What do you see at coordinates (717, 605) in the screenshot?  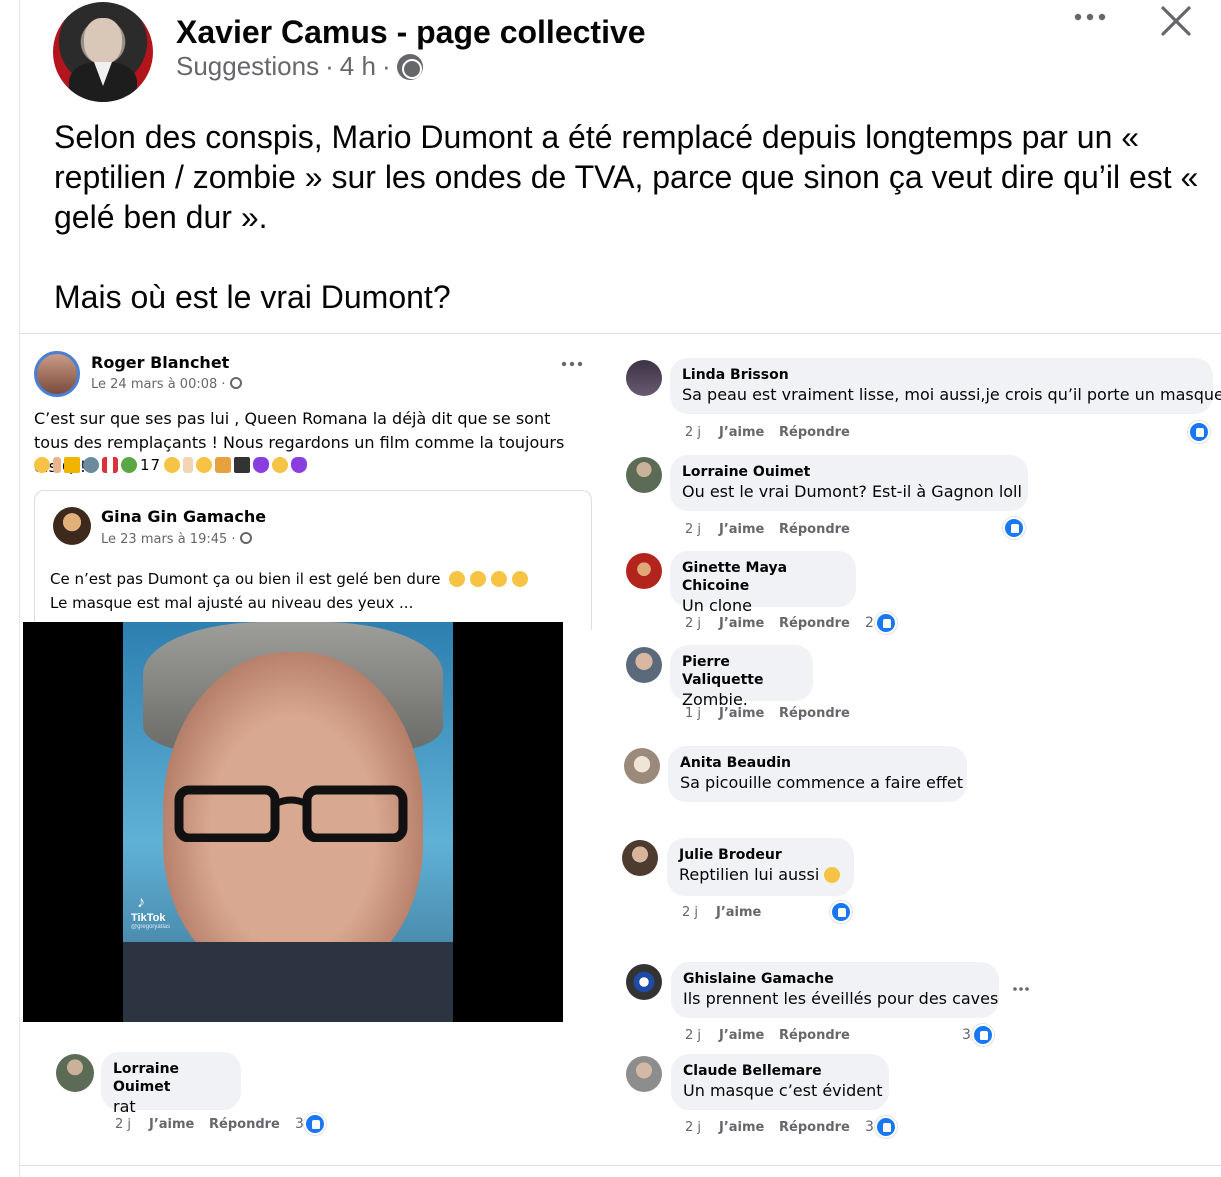 I see `comment-text: Un clone` at bounding box center [717, 605].